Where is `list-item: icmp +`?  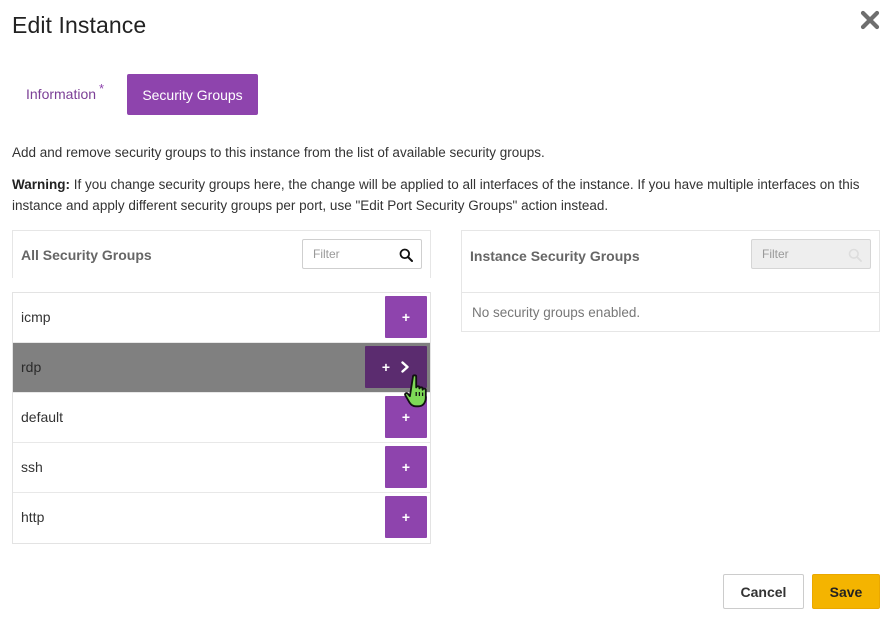 list-item: icmp + is located at coordinates (221, 318).